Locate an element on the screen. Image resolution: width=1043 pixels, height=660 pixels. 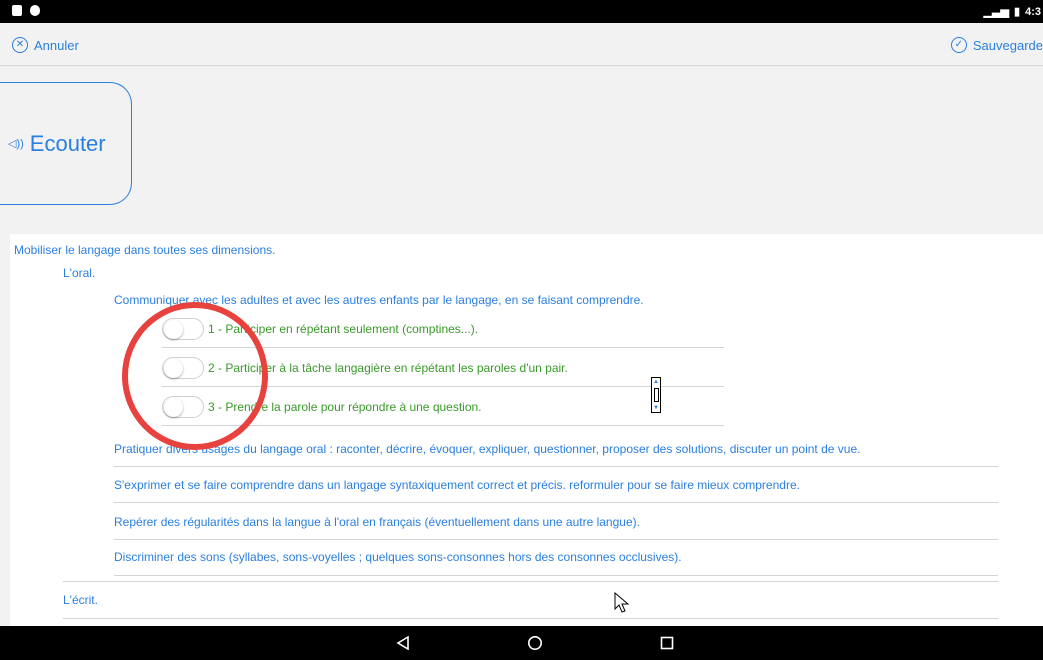
status-bar: ▁▃▅ ▮ 4:3 is located at coordinates (521, 11).